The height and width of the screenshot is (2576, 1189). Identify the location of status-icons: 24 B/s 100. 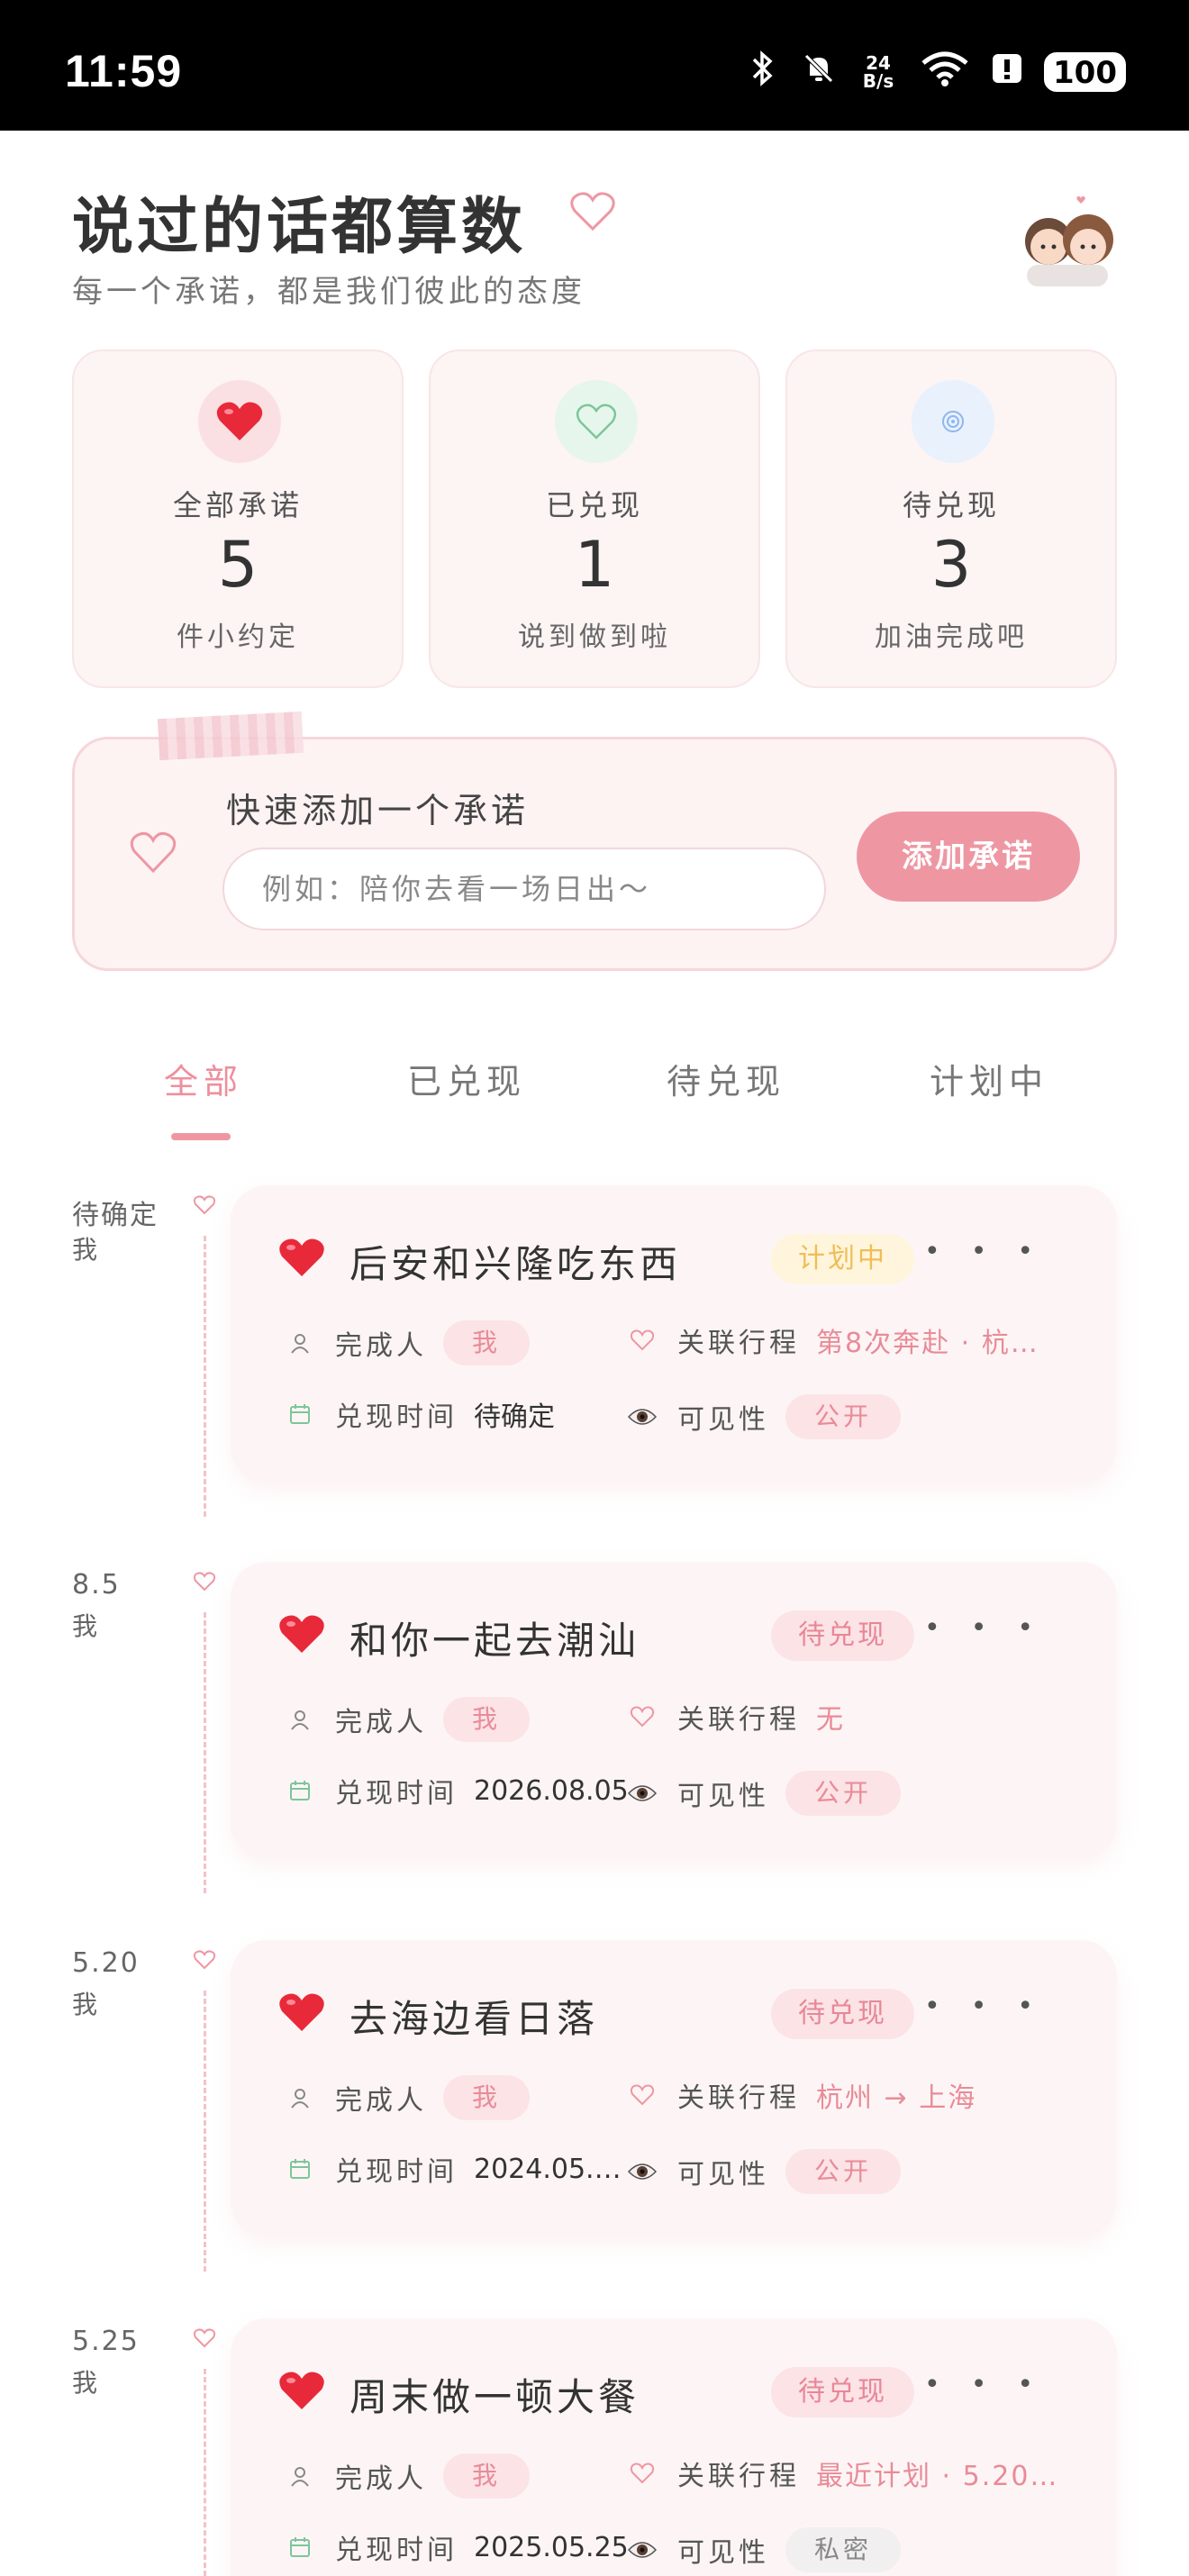
(937, 71).